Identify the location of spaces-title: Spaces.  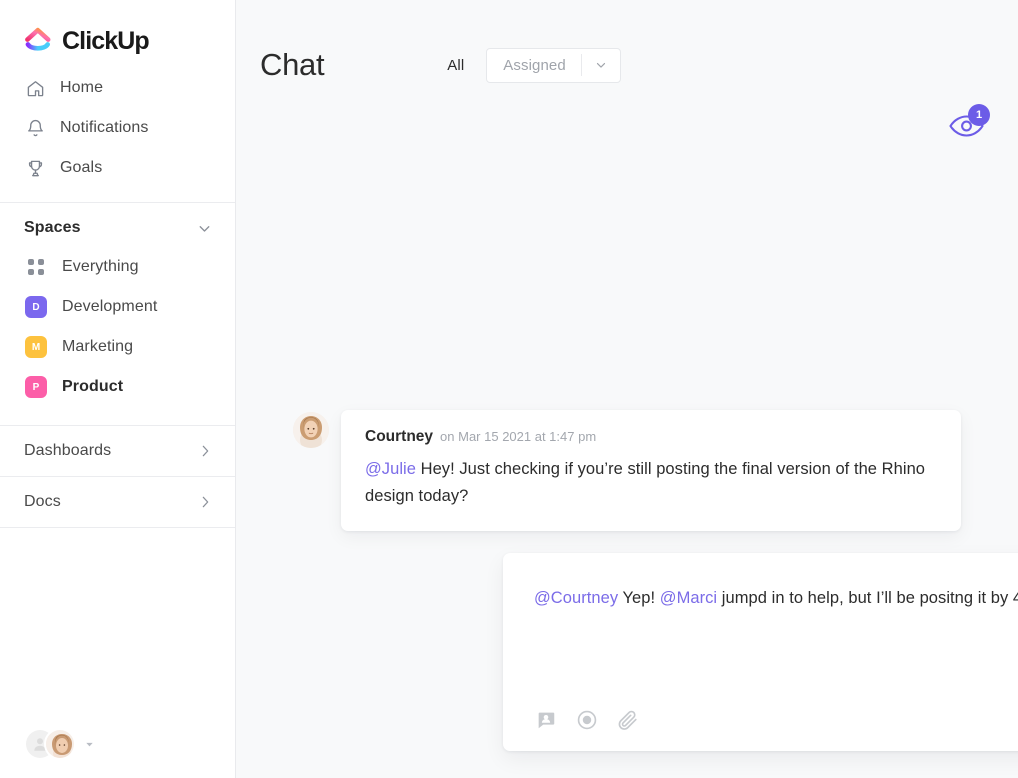
(52, 227).